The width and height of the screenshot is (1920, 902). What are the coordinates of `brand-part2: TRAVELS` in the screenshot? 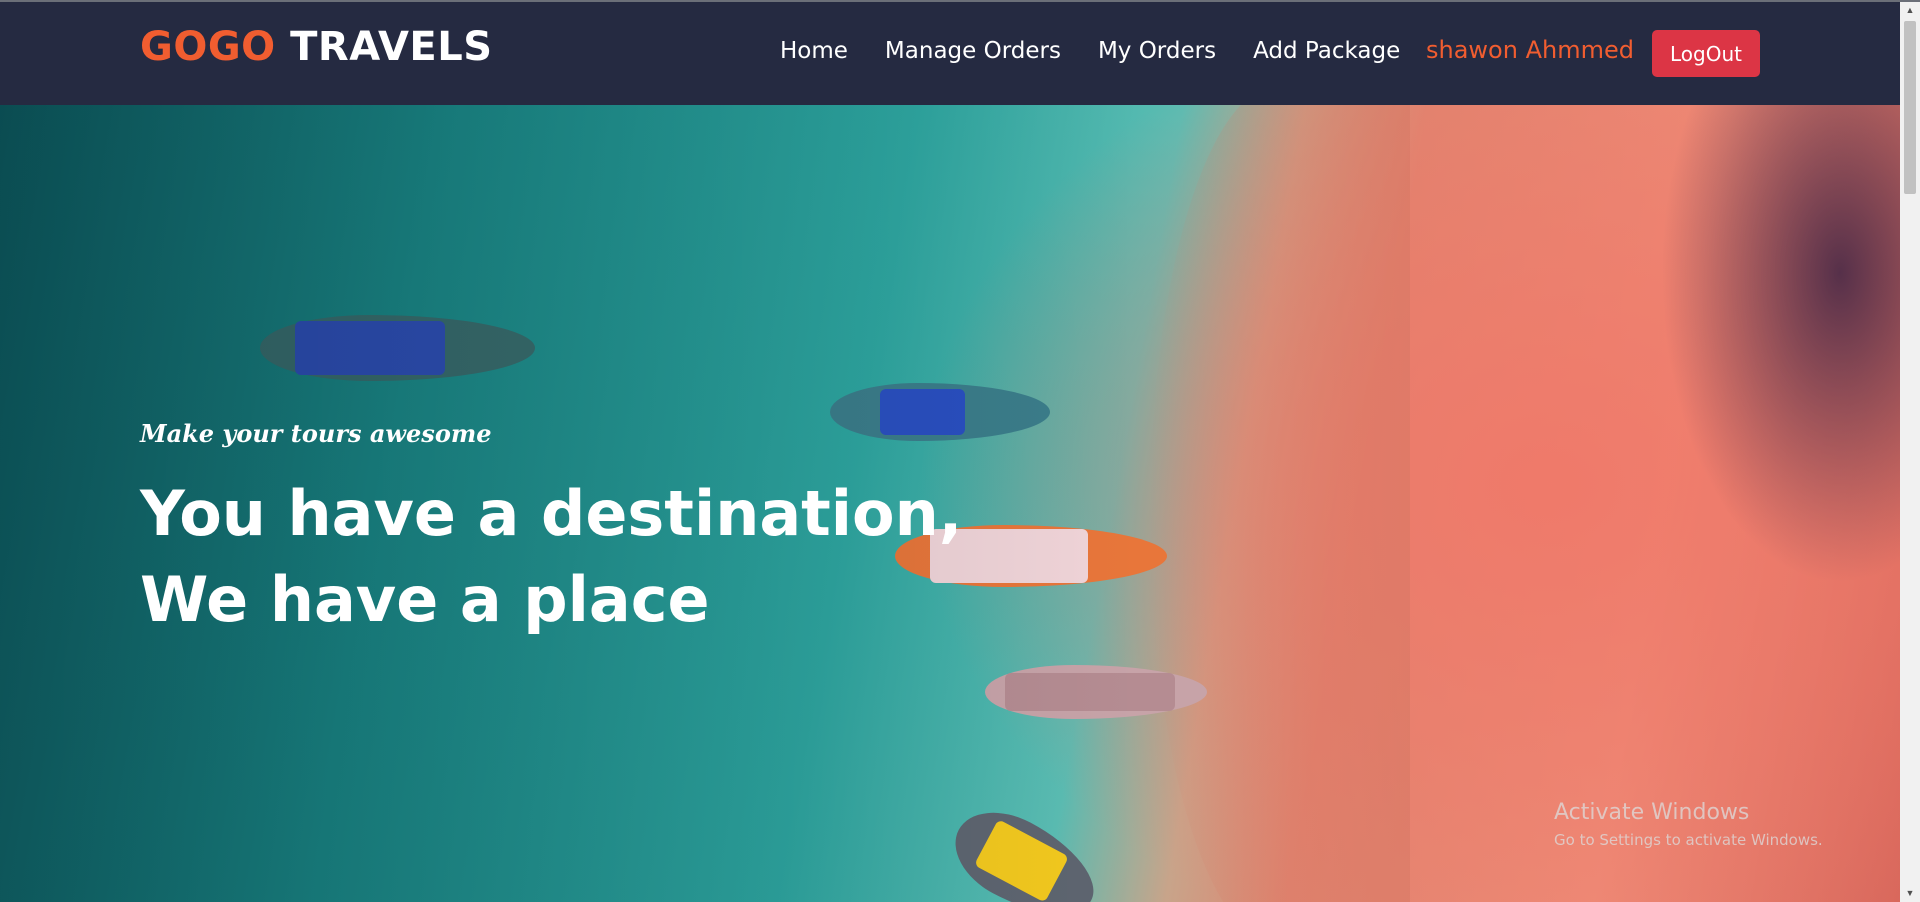 It's located at (391, 47).